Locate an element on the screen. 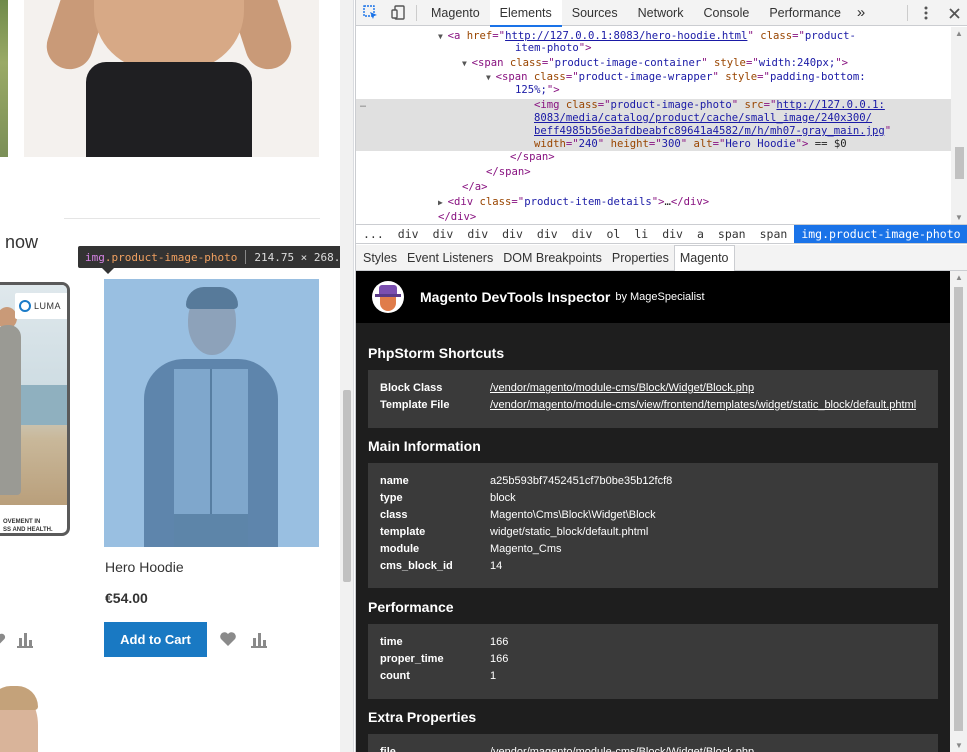 The width and height of the screenshot is (967, 752). inspector-scrollbar-thumb is located at coordinates (958, 509).